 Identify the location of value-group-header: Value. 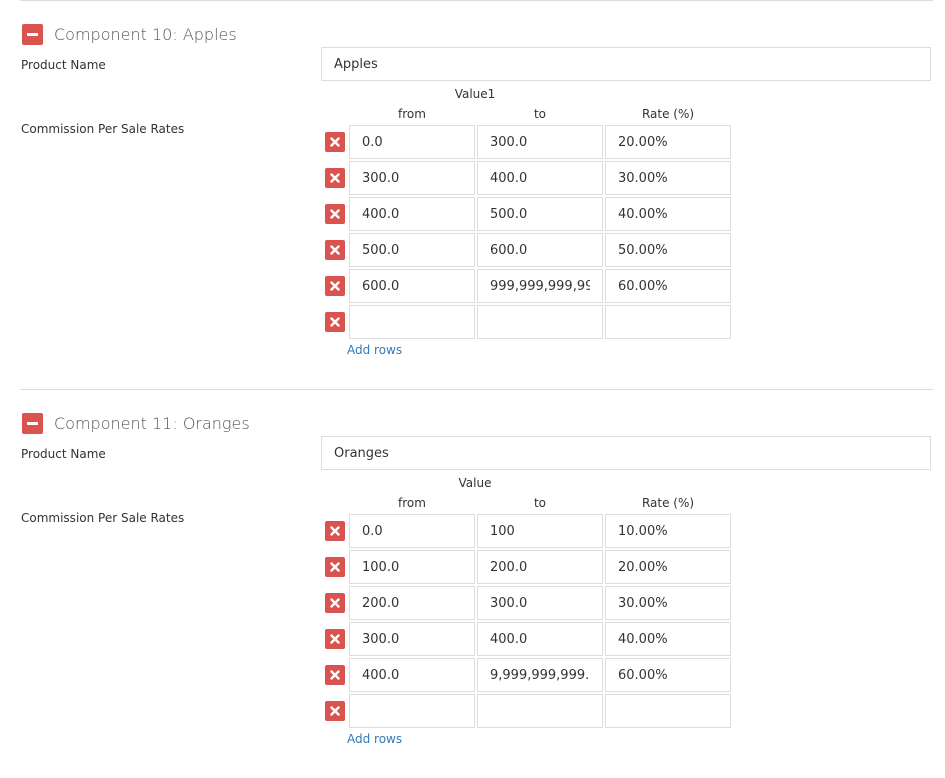
(475, 483).